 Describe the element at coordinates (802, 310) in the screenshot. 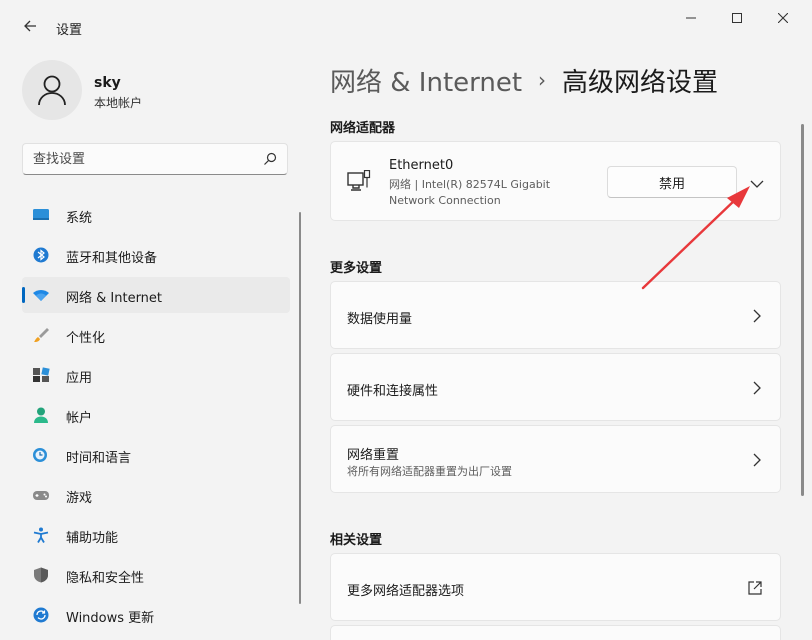

I see `main-scrollbar` at that location.